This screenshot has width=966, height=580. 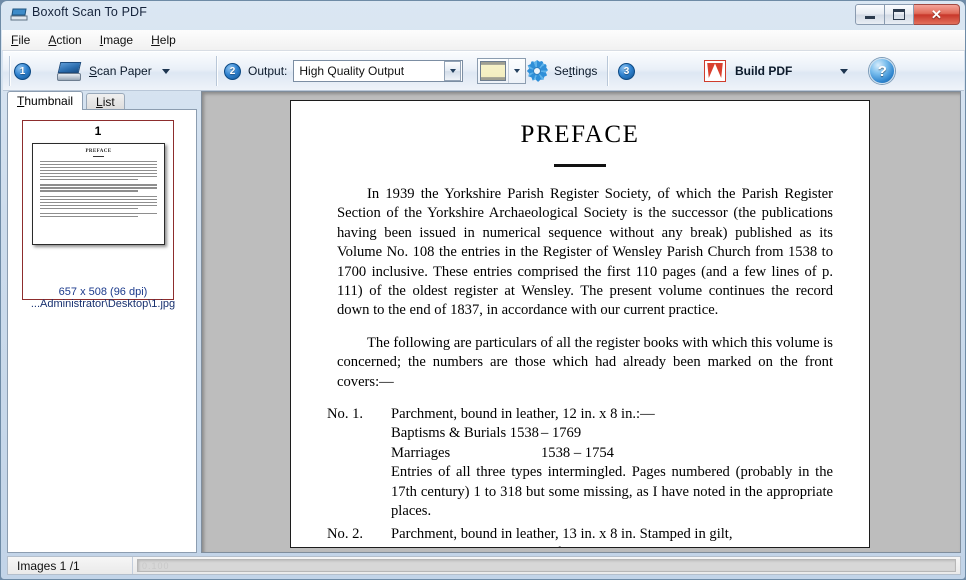 What do you see at coordinates (103, 304) in the screenshot?
I see `thumbnail-path: ...Administrator\Desktop\1.jpg` at bounding box center [103, 304].